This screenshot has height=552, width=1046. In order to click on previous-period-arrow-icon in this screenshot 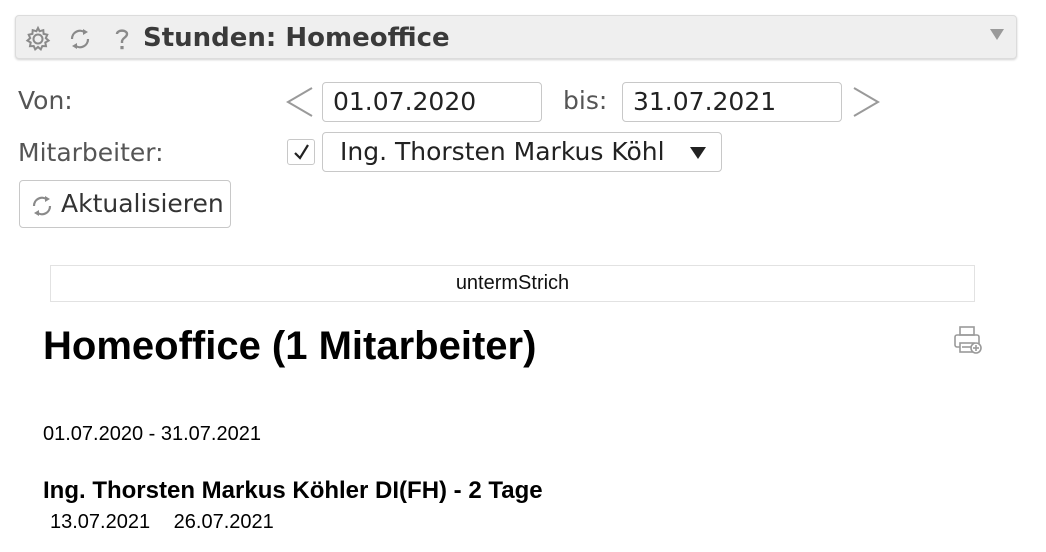, I will do `click(300, 102)`.